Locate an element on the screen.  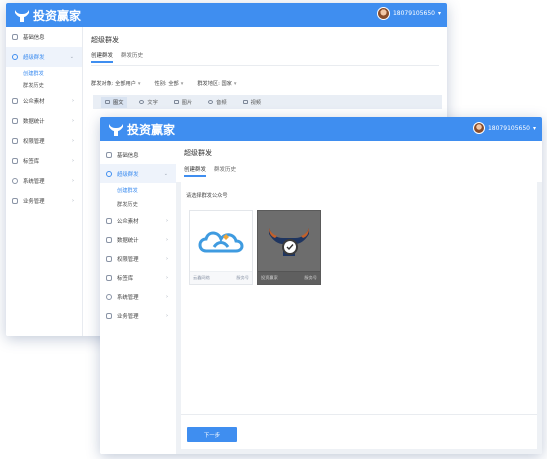
type-label: 视频 is located at coordinates (255, 102).